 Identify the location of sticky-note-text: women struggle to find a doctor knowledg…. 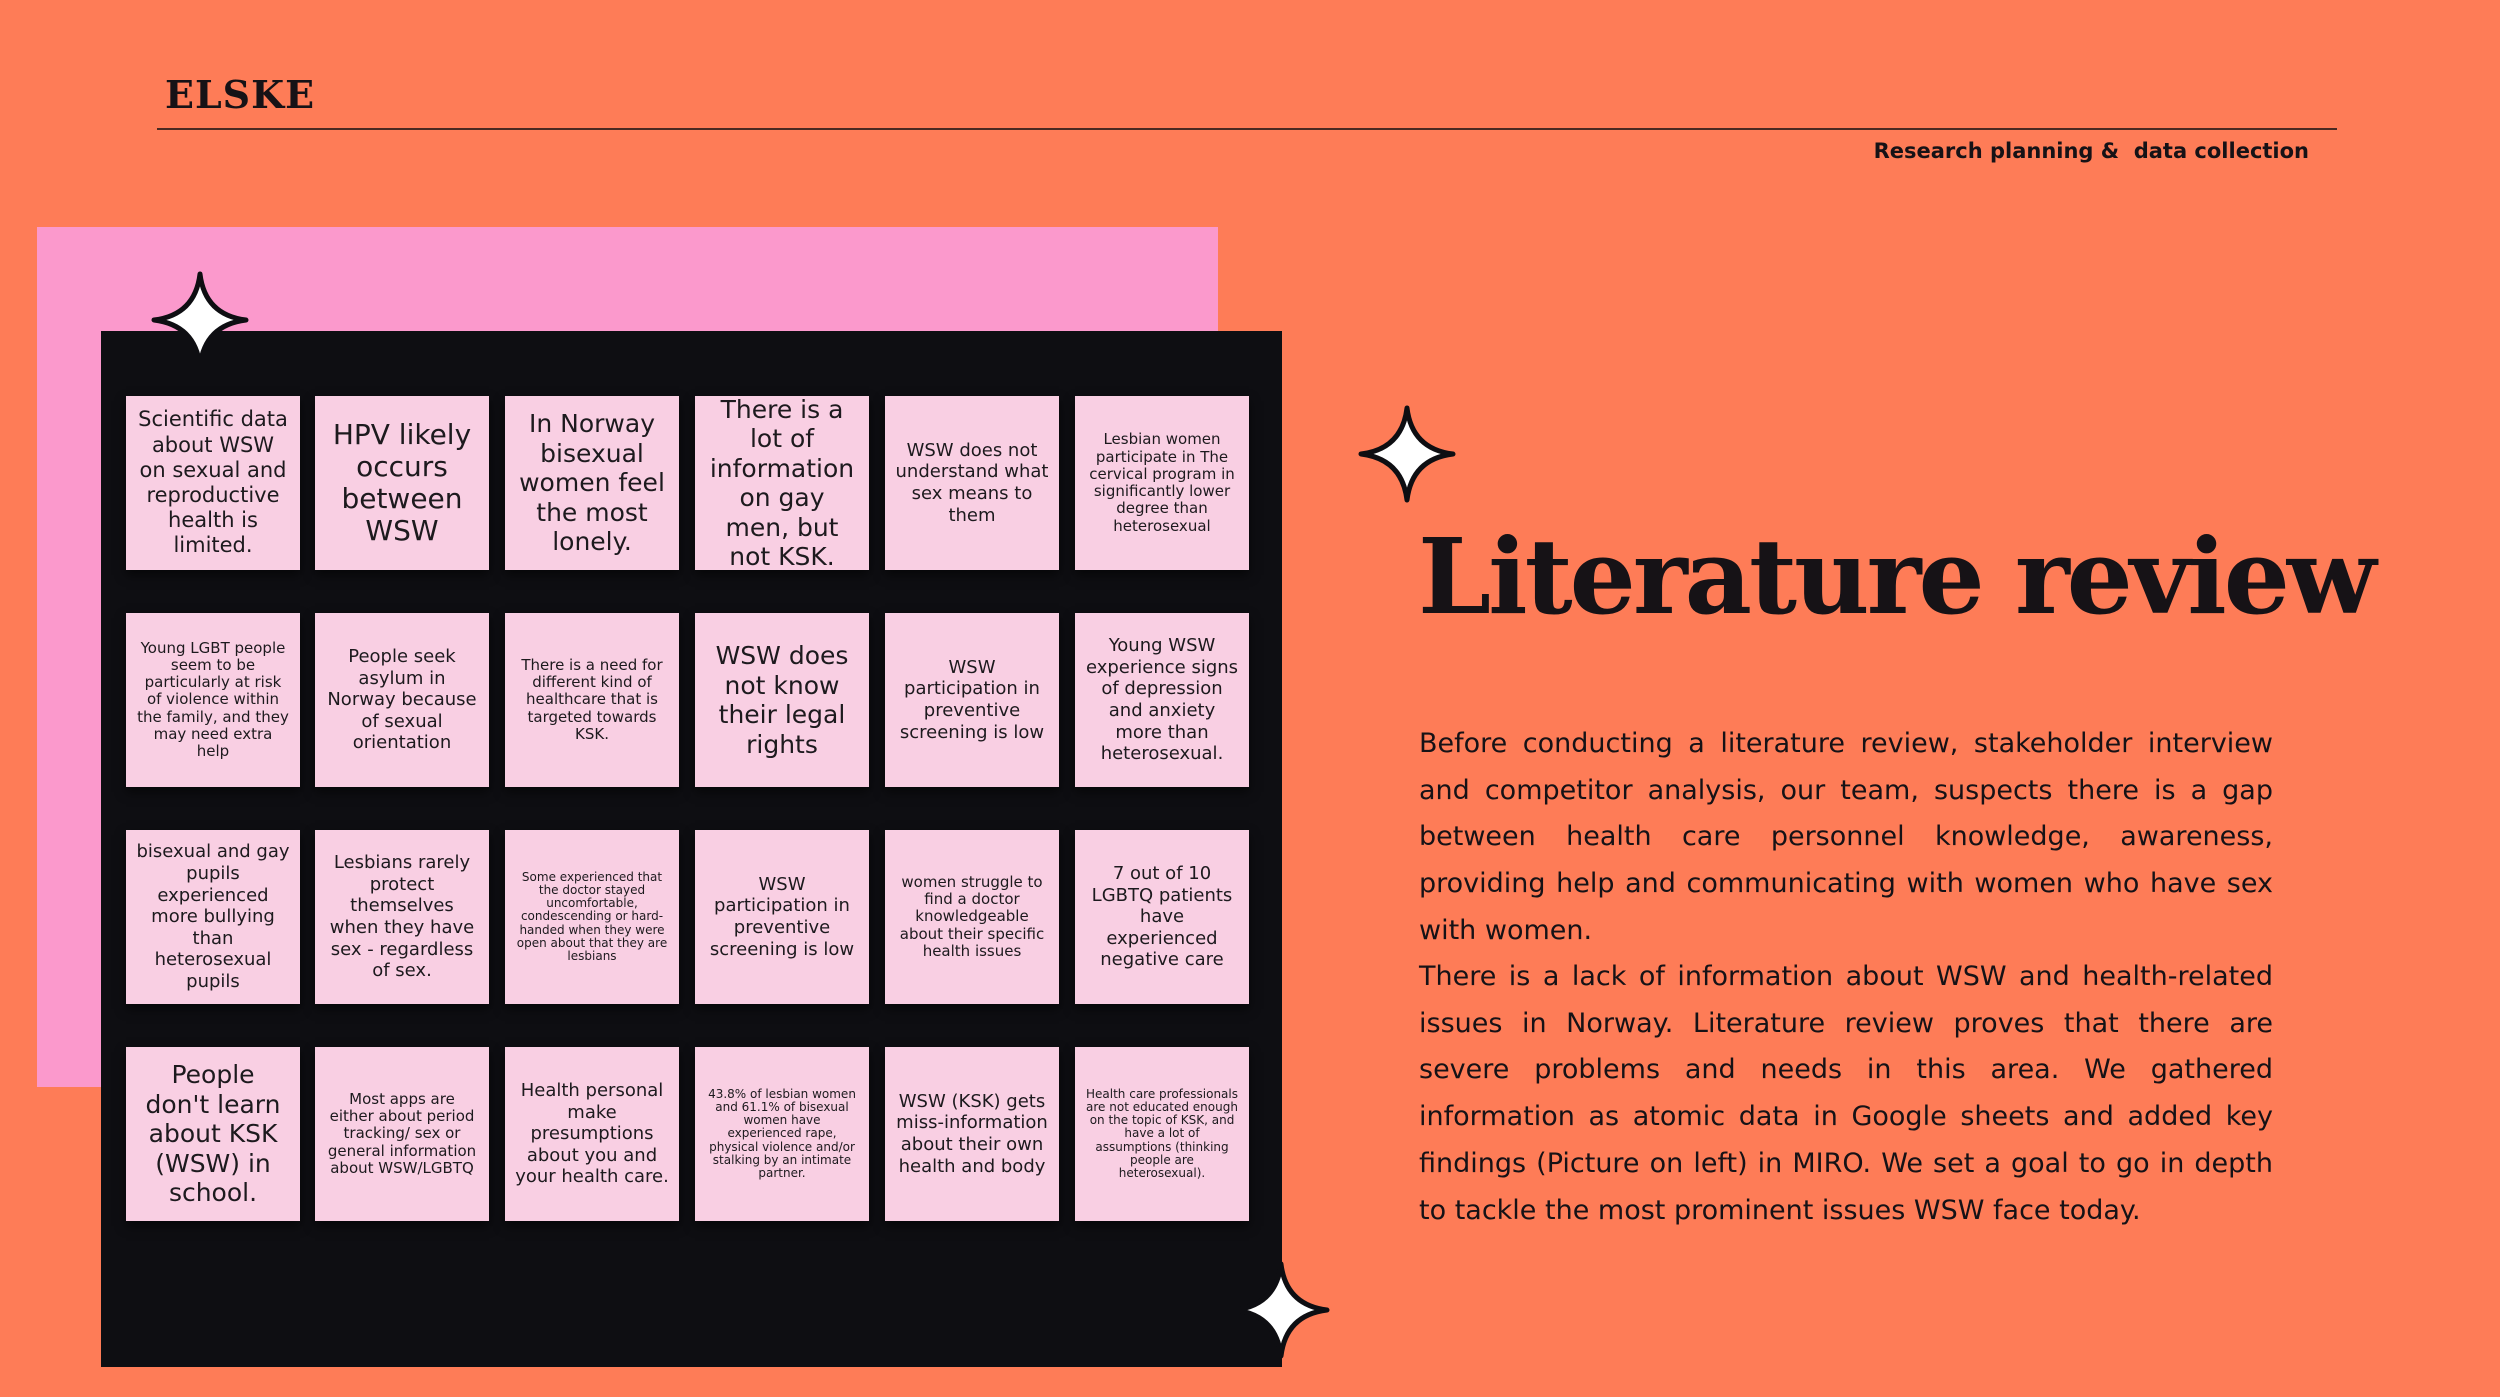
(972, 916).